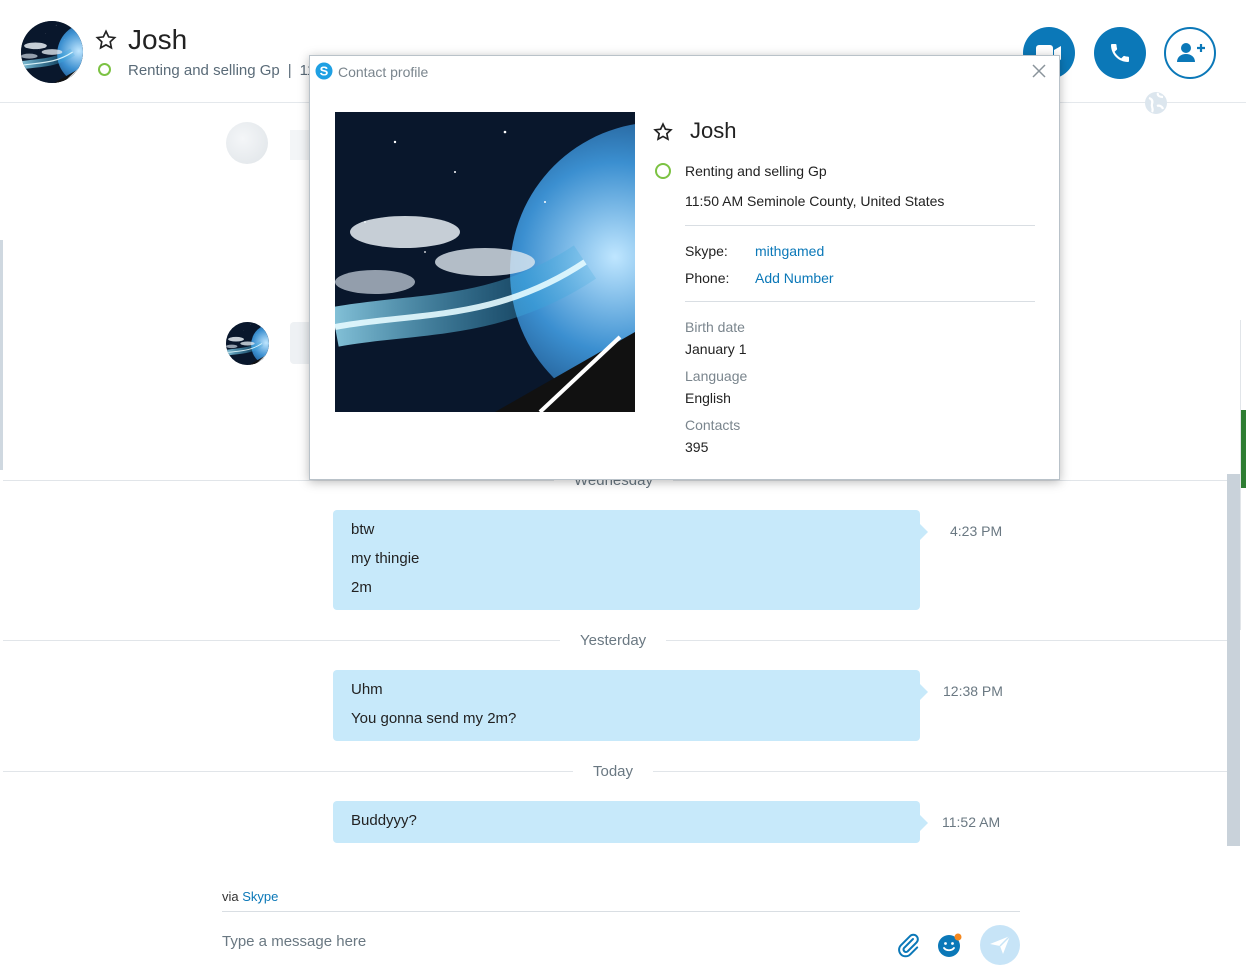 Image resolution: width=1246 pixels, height=976 pixels. I want to click on send-icon, so click(1000, 944).